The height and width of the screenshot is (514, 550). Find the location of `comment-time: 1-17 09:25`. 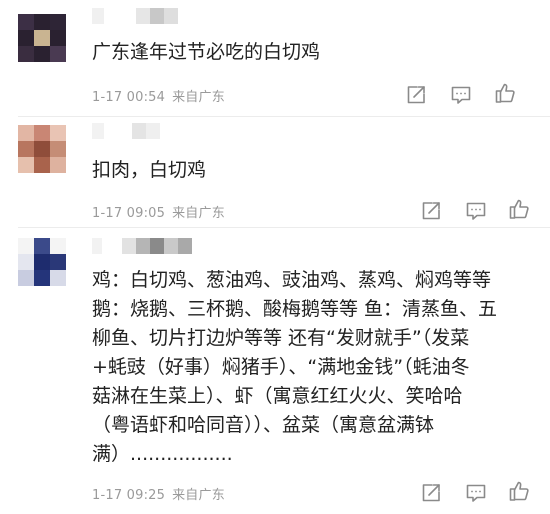

comment-time: 1-17 09:25 is located at coordinates (129, 495).